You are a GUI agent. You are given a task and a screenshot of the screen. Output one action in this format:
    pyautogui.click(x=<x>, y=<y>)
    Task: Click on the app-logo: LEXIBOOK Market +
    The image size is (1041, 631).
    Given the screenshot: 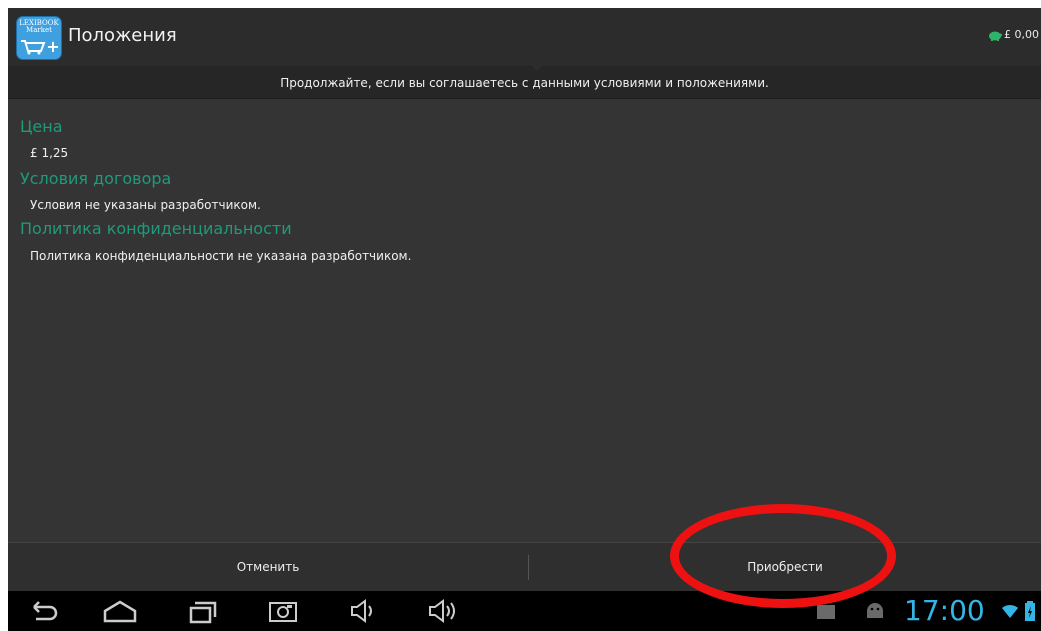 What is the action you would take?
    pyautogui.click(x=39, y=38)
    